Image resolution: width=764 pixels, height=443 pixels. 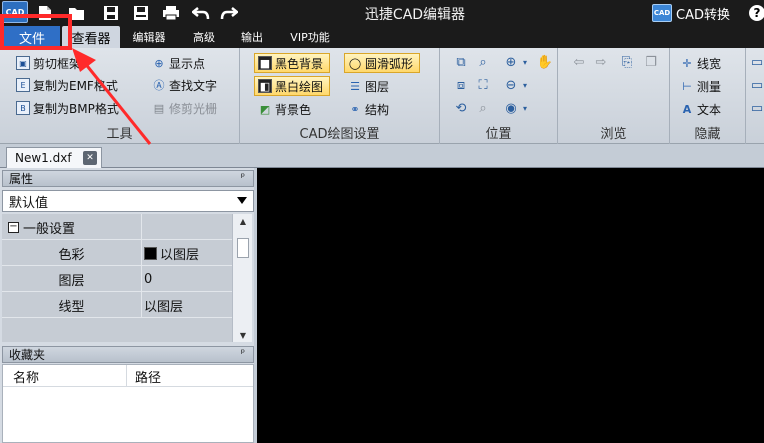 What do you see at coordinates (545, 62) in the screenshot?
I see `hand-pan-icon: ✋` at bounding box center [545, 62].